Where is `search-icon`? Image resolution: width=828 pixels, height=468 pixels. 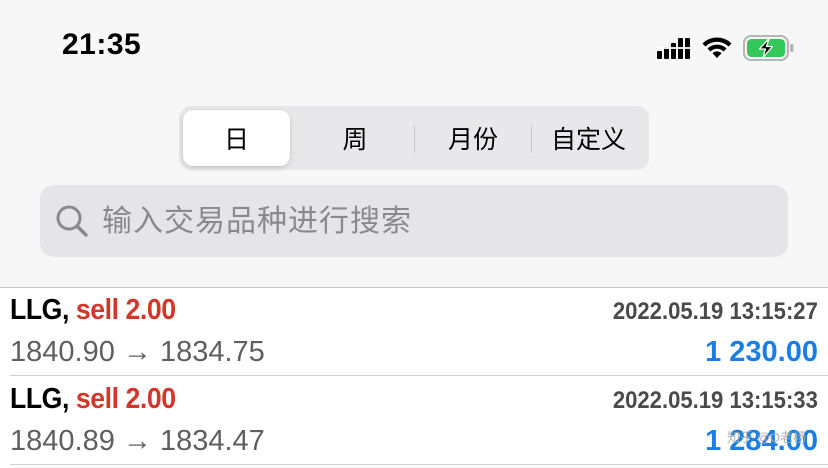
search-icon is located at coordinates (72, 221).